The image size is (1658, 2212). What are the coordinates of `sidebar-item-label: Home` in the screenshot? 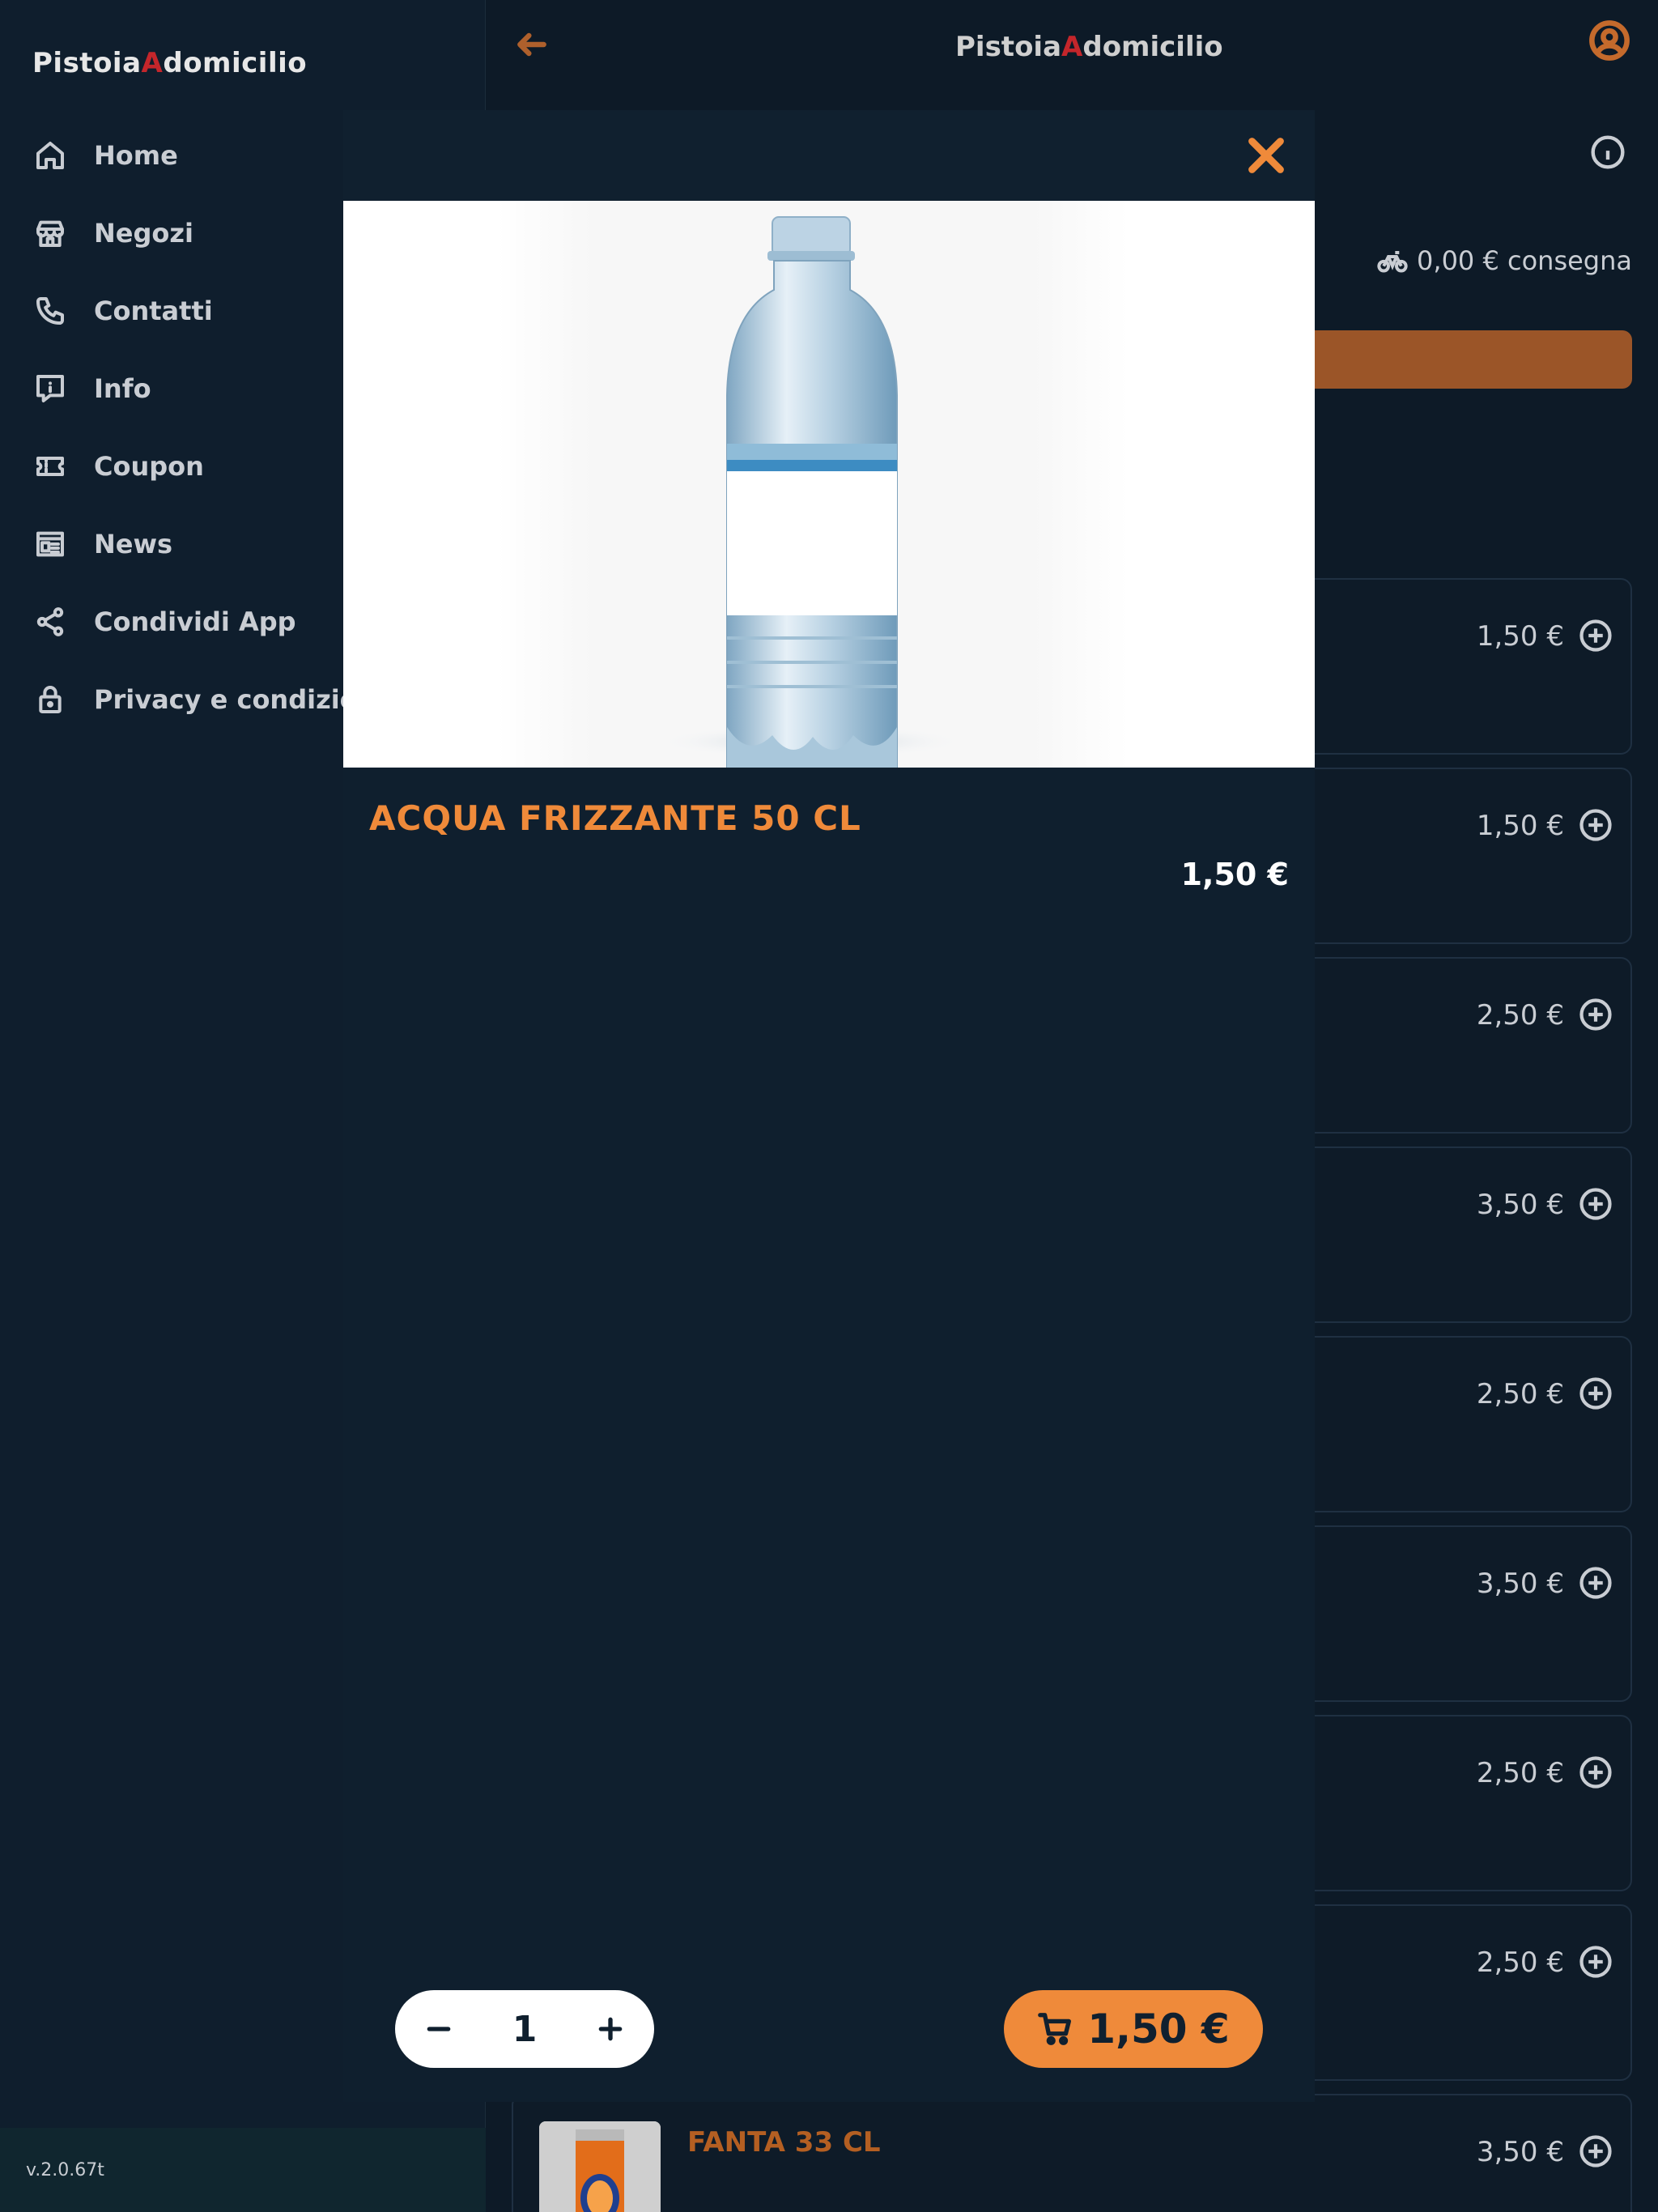 It's located at (136, 156).